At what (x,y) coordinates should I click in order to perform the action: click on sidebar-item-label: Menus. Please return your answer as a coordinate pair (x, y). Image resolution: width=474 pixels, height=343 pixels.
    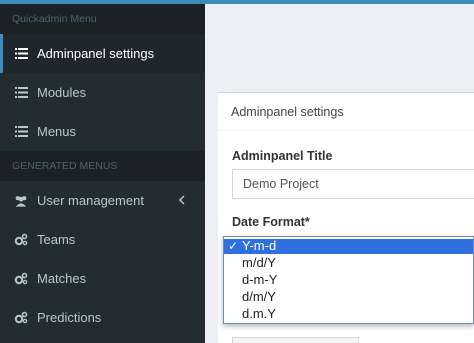
    Looking at the image, I should click on (57, 131).